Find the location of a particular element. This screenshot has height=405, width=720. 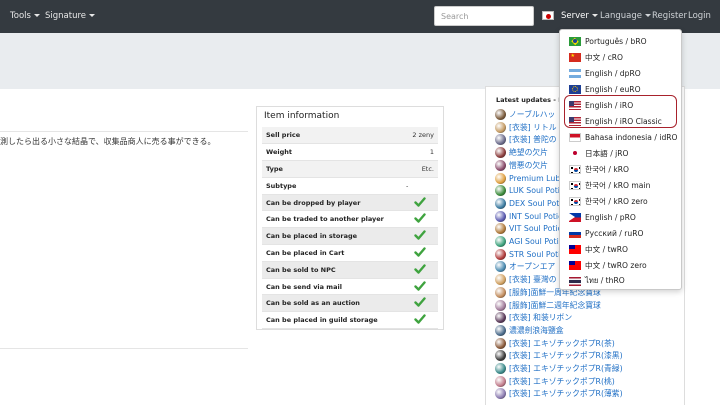

update-list-item: DEX Soul Potio is located at coordinates (530, 203).